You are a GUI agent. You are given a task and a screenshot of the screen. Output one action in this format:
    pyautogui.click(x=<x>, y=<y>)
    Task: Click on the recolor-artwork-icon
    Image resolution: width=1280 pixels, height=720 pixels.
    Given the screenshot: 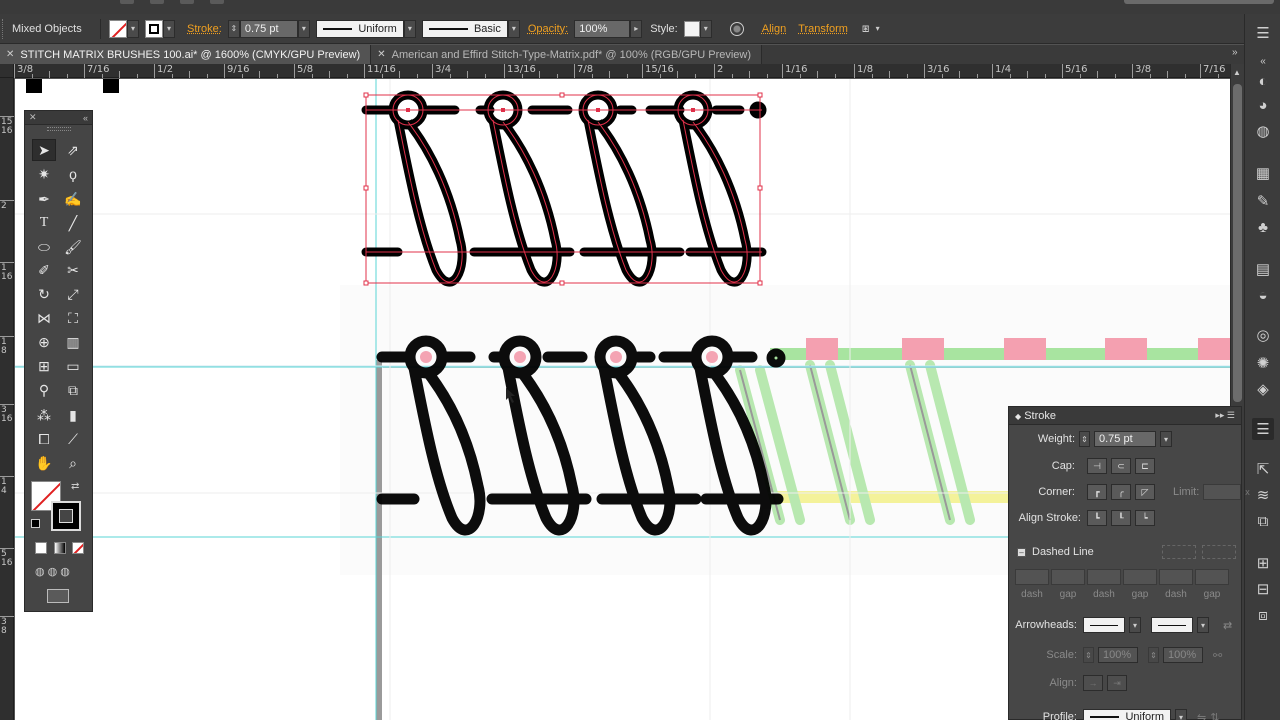 What is the action you would take?
    pyautogui.click(x=736, y=28)
    